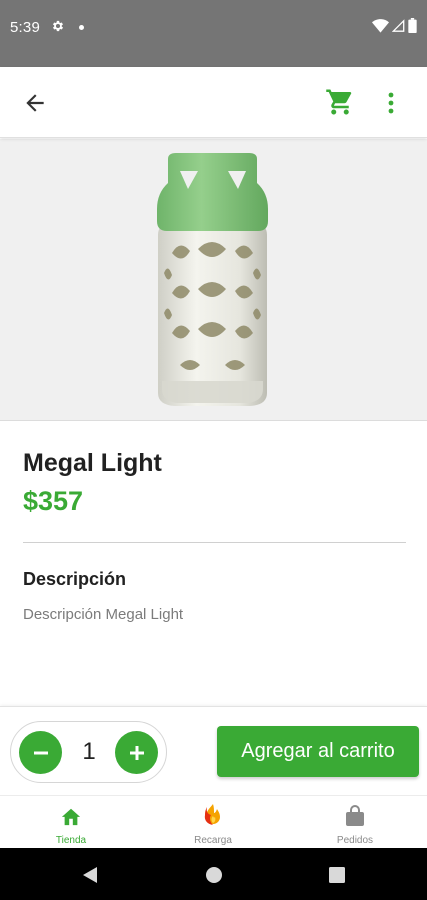 This screenshot has width=427, height=900. I want to click on triangle-back-icon, so click(90, 875).